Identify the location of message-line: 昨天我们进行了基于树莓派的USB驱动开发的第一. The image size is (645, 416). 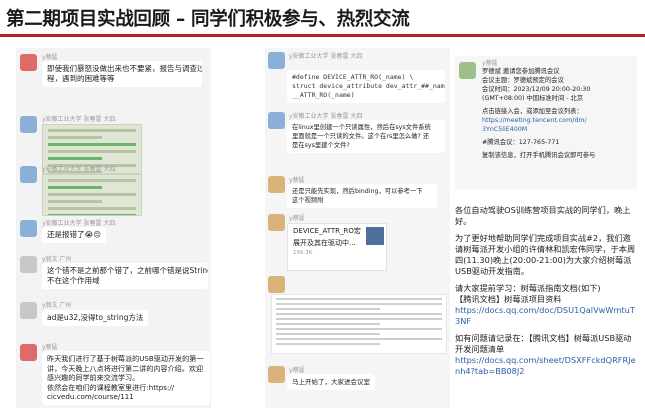
(125, 358).